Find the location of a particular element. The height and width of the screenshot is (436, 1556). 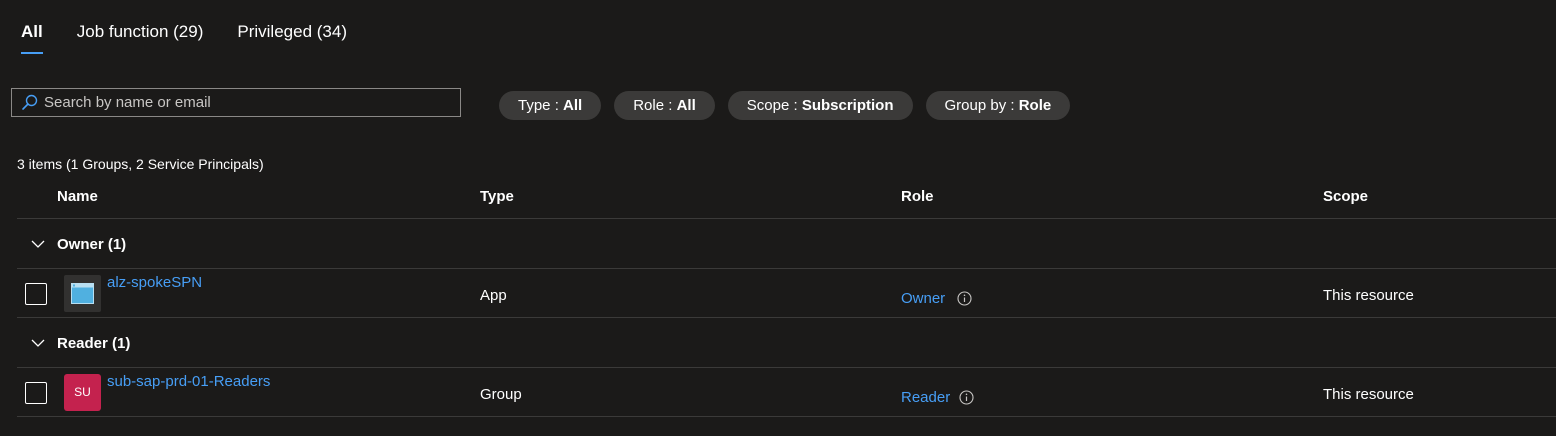

tab-bar: All Job function (29) Privileged (34) is located at coordinates (201, 37).